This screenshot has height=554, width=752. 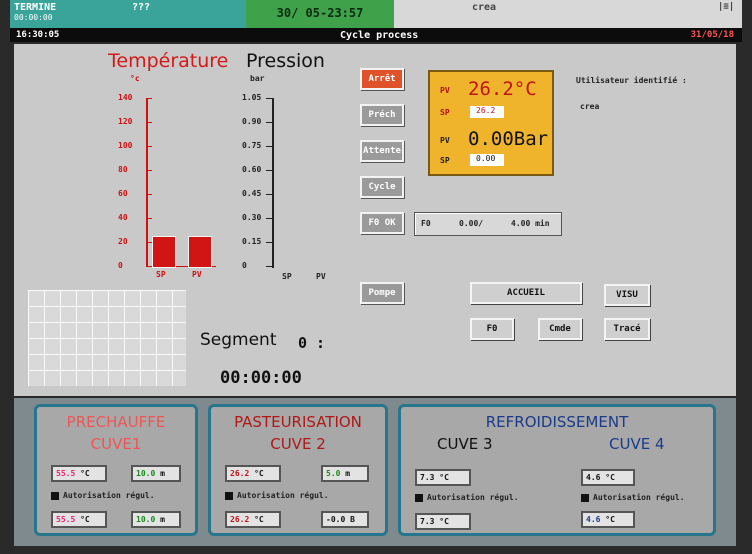 I want to click on f0-value: 0.00/, so click(x=471, y=223).